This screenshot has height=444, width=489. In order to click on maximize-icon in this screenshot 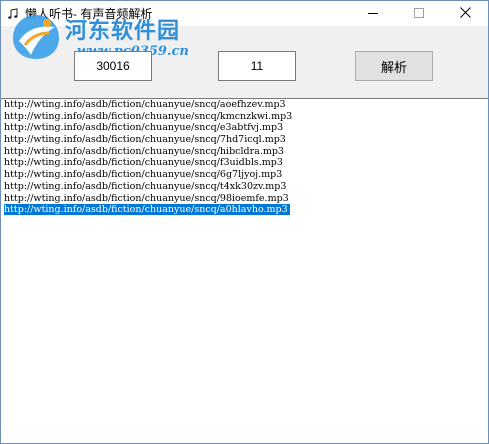, I will do `click(419, 14)`.